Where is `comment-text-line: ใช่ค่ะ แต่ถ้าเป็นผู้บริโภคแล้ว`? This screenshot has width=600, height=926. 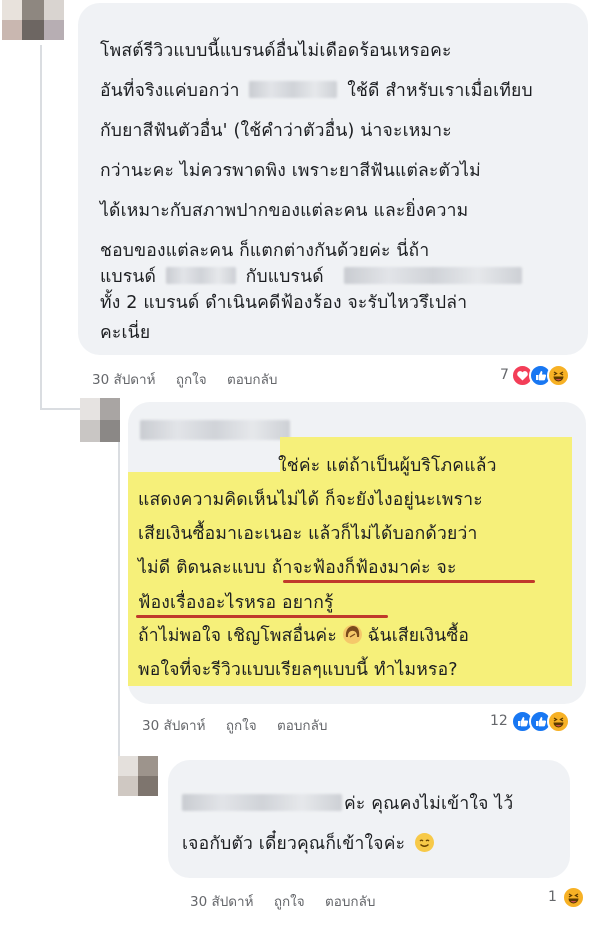 comment-text-line: ใช่ค่ะ แต่ถ้าเป็นผู้บริโภคแล้ว is located at coordinates (387, 466).